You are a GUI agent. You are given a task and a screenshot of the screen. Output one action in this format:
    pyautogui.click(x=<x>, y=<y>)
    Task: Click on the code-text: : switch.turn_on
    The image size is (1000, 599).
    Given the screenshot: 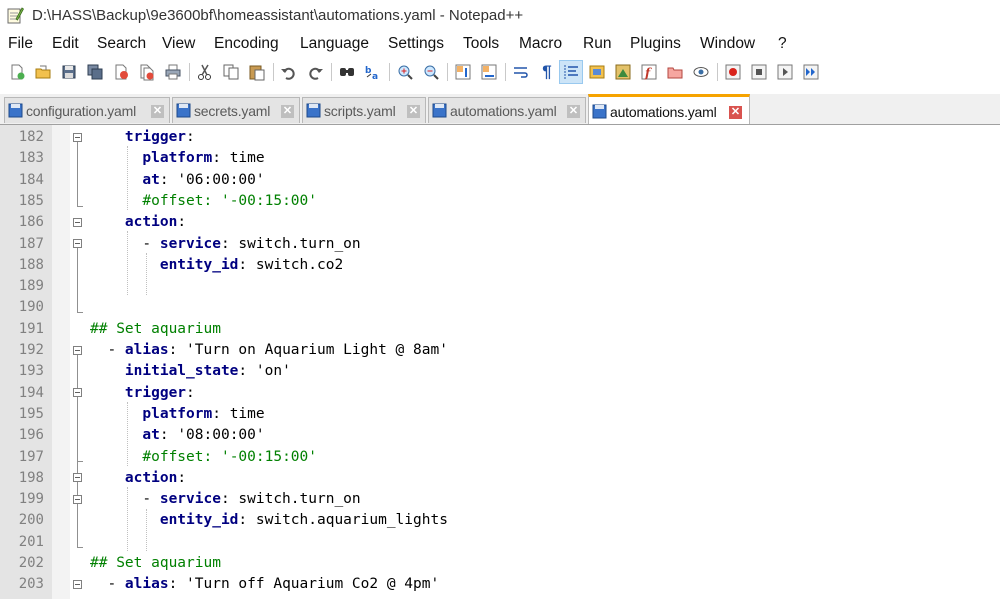 What is the action you would take?
    pyautogui.click(x=290, y=499)
    